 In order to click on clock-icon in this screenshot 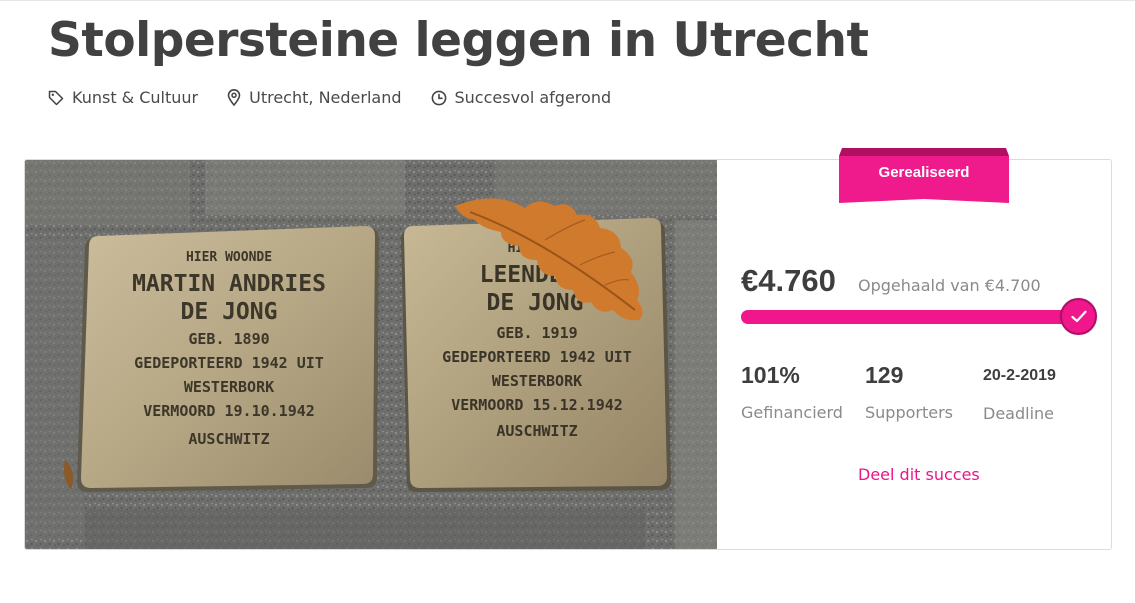, I will do `click(438, 97)`.